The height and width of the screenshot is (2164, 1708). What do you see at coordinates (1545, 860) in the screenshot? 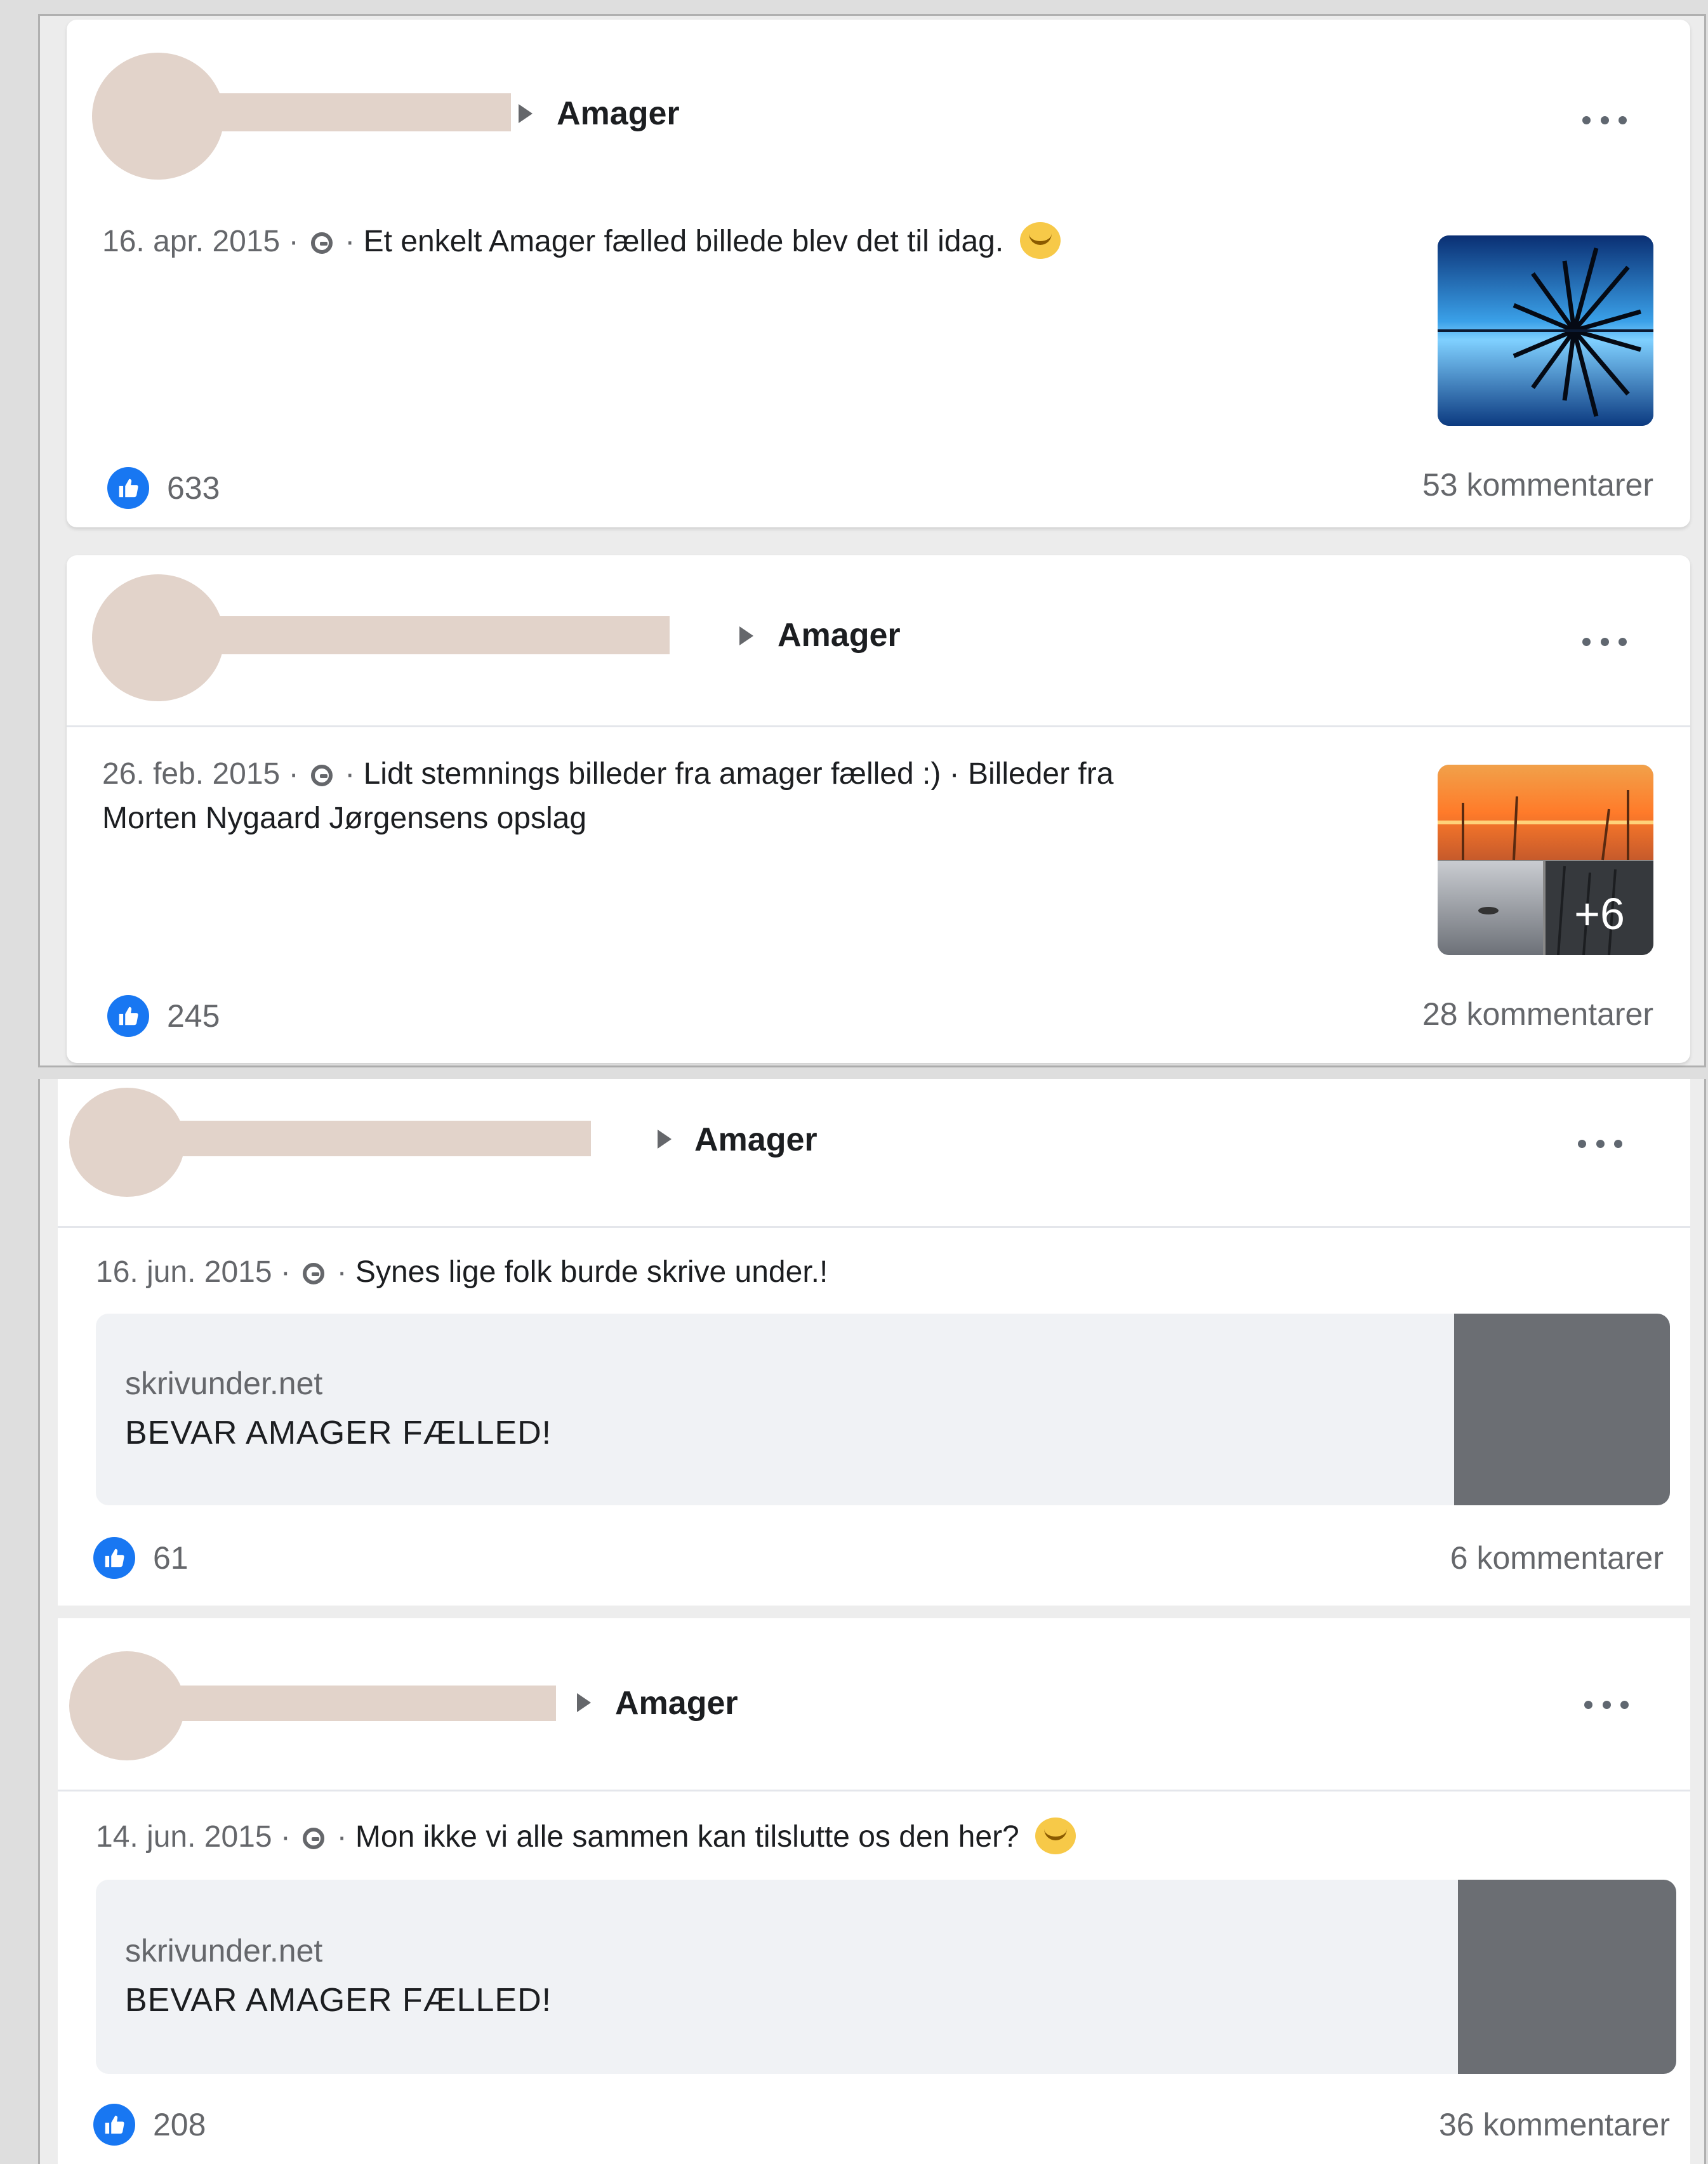
I see `photo-album-preview: +6` at bounding box center [1545, 860].